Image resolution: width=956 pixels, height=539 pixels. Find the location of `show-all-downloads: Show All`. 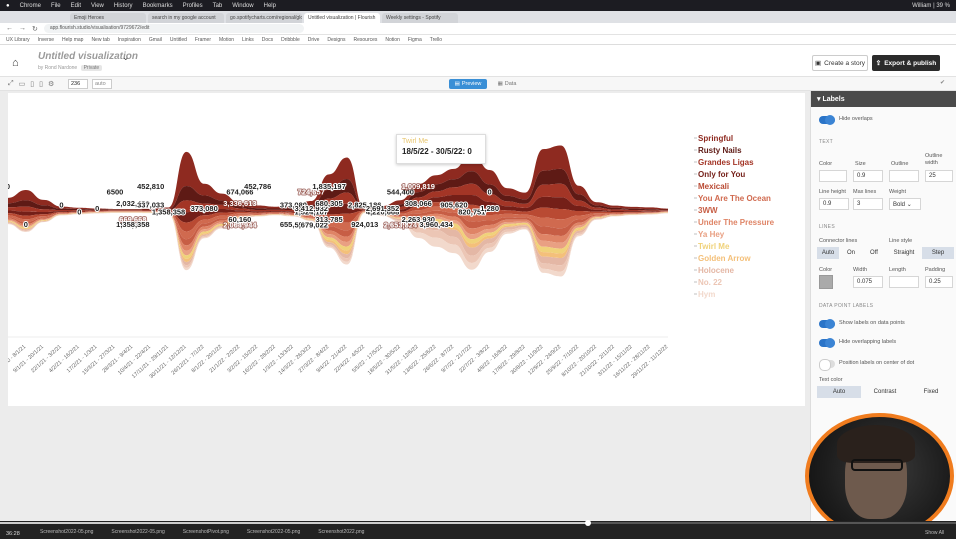

show-all-downloads: Show All is located at coordinates (934, 533).